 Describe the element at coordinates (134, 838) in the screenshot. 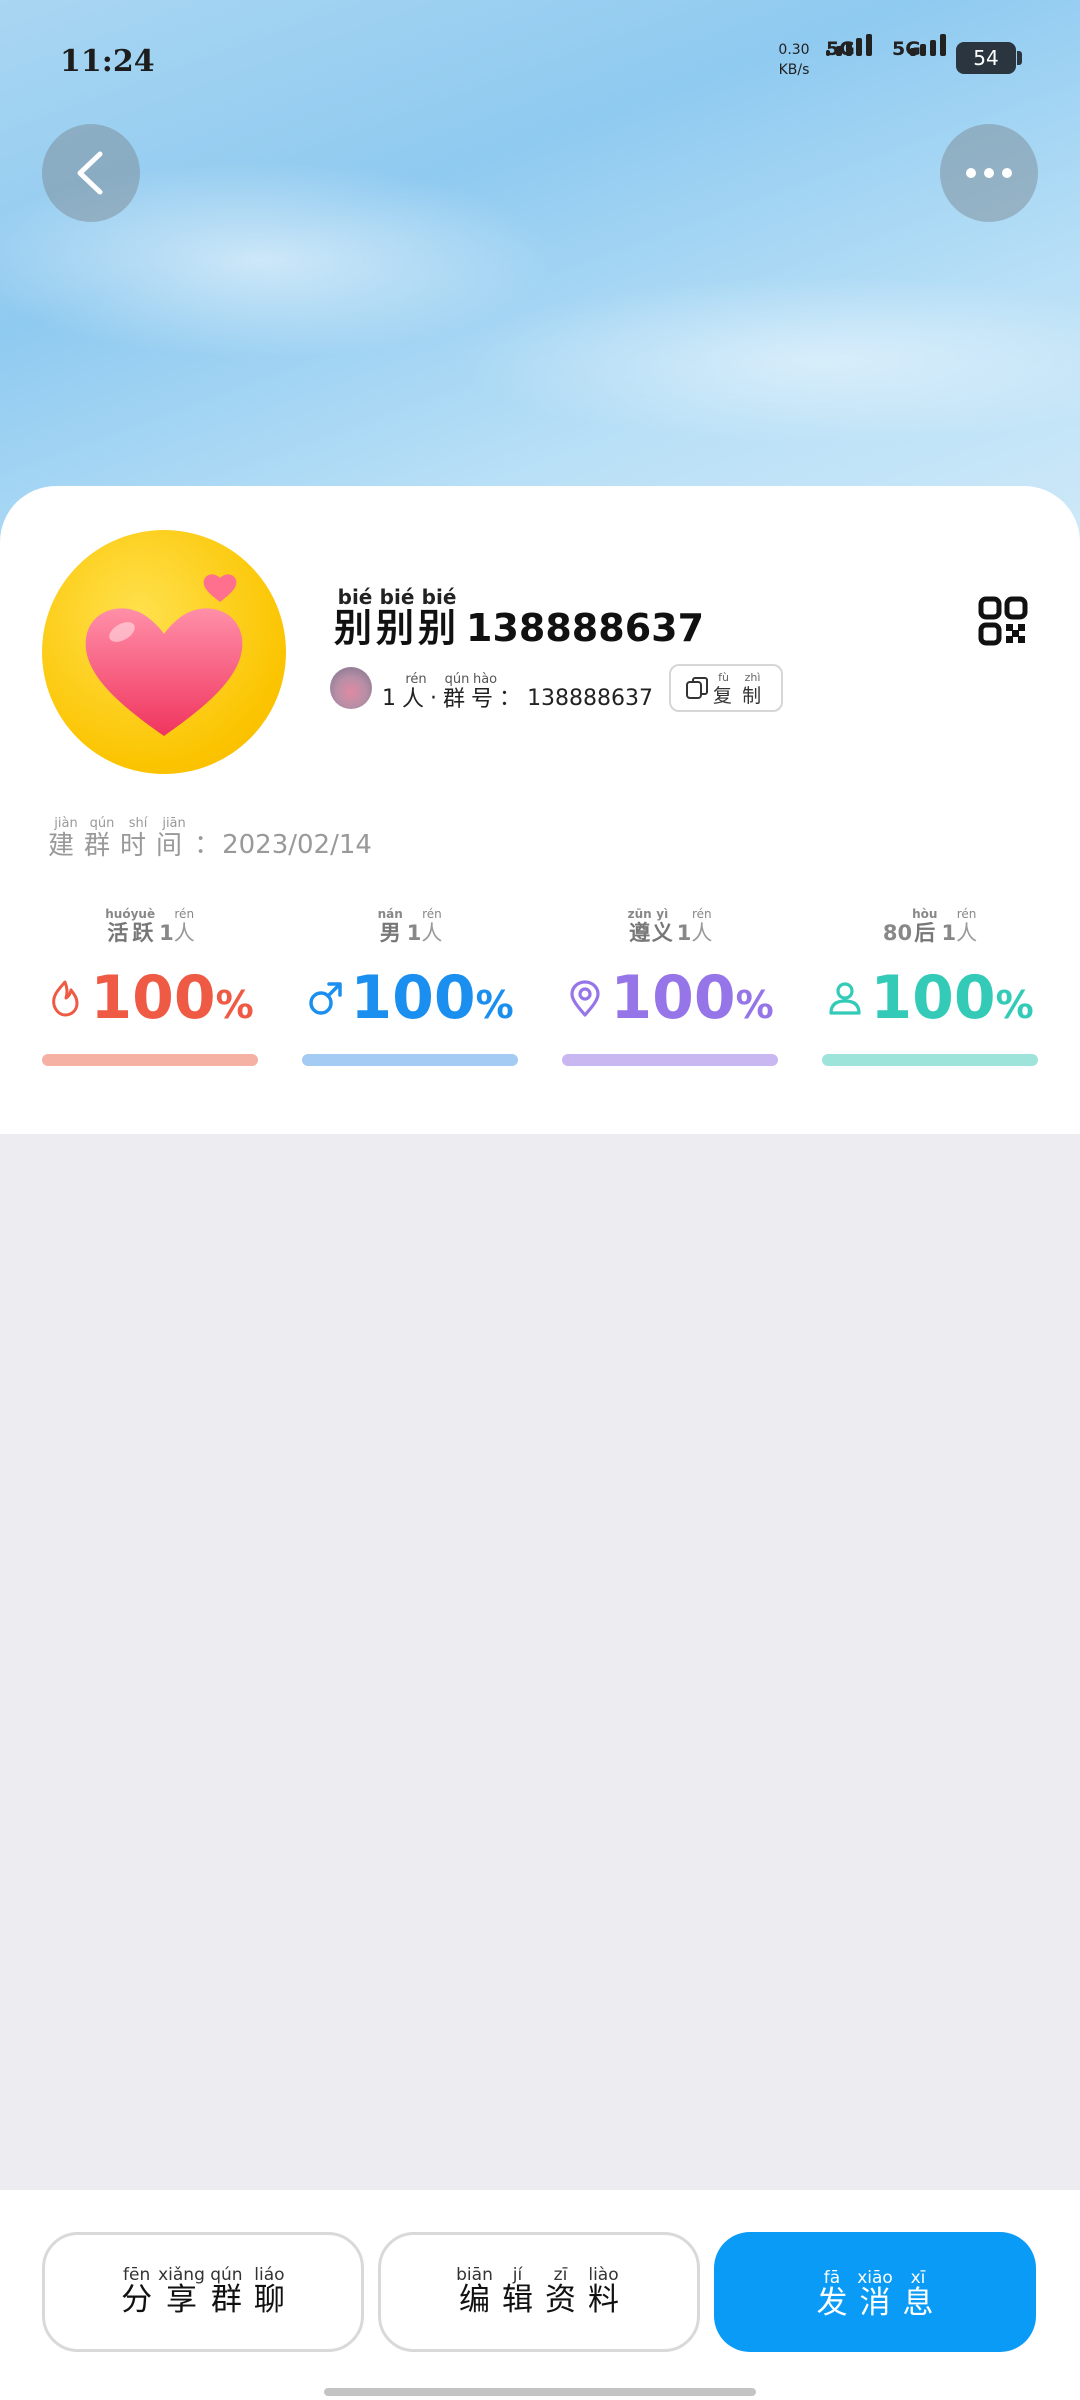

I see `created-label-char: shí 时` at that location.